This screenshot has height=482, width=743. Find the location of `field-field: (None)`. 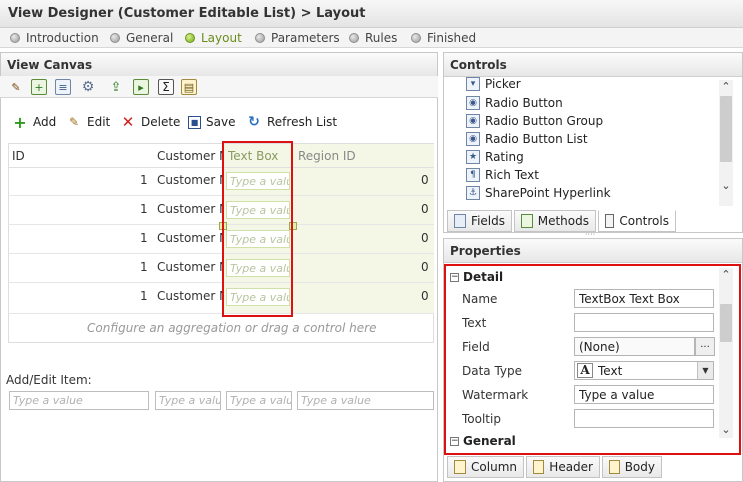

field-field: (None) is located at coordinates (634, 346).